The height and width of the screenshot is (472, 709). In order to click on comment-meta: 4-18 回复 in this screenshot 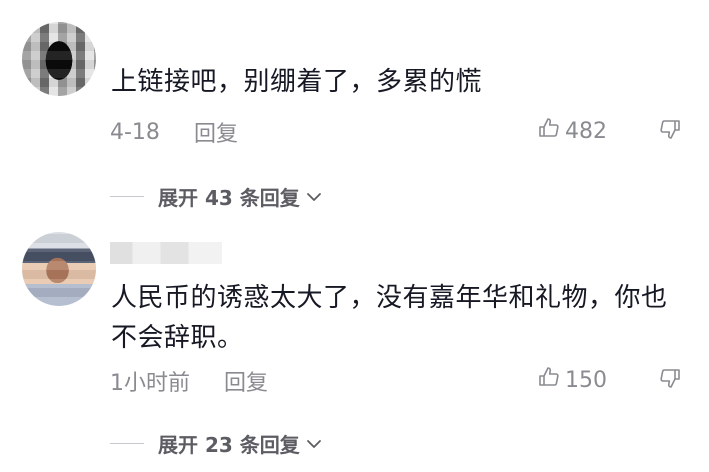, I will do `click(174, 132)`.